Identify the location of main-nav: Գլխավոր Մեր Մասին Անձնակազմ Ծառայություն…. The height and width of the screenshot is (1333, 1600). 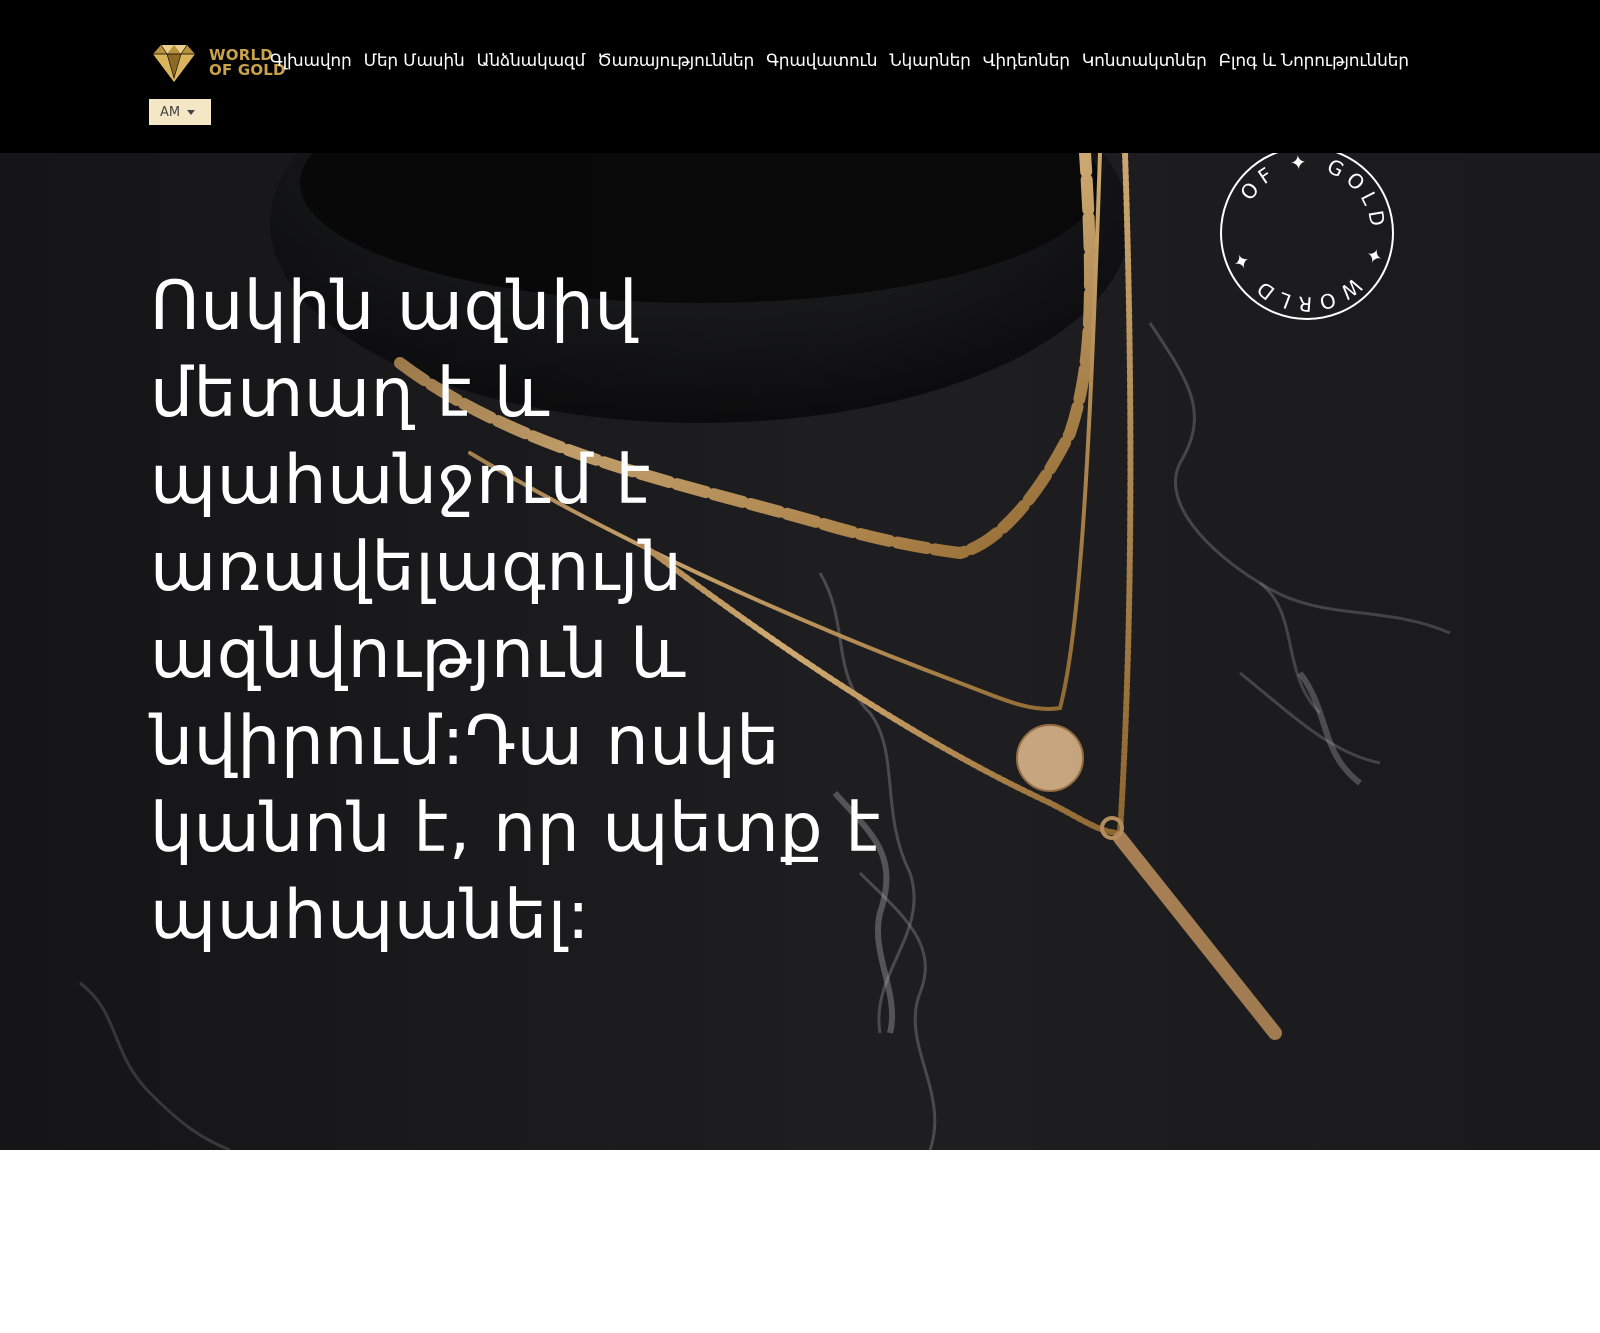
(839, 61).